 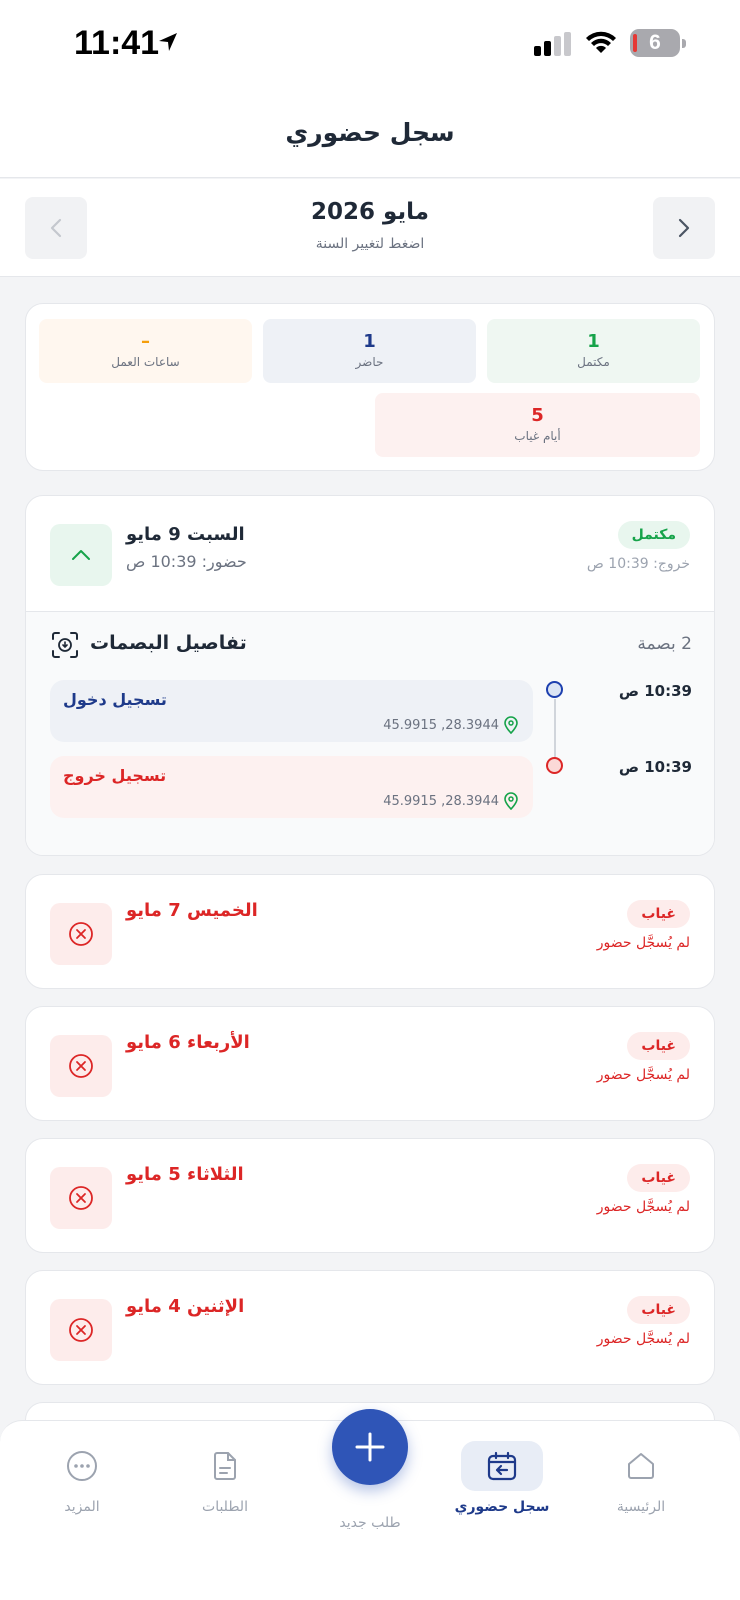 I want to click on page-header: سجل حضوري, so click(x=370, y=133).